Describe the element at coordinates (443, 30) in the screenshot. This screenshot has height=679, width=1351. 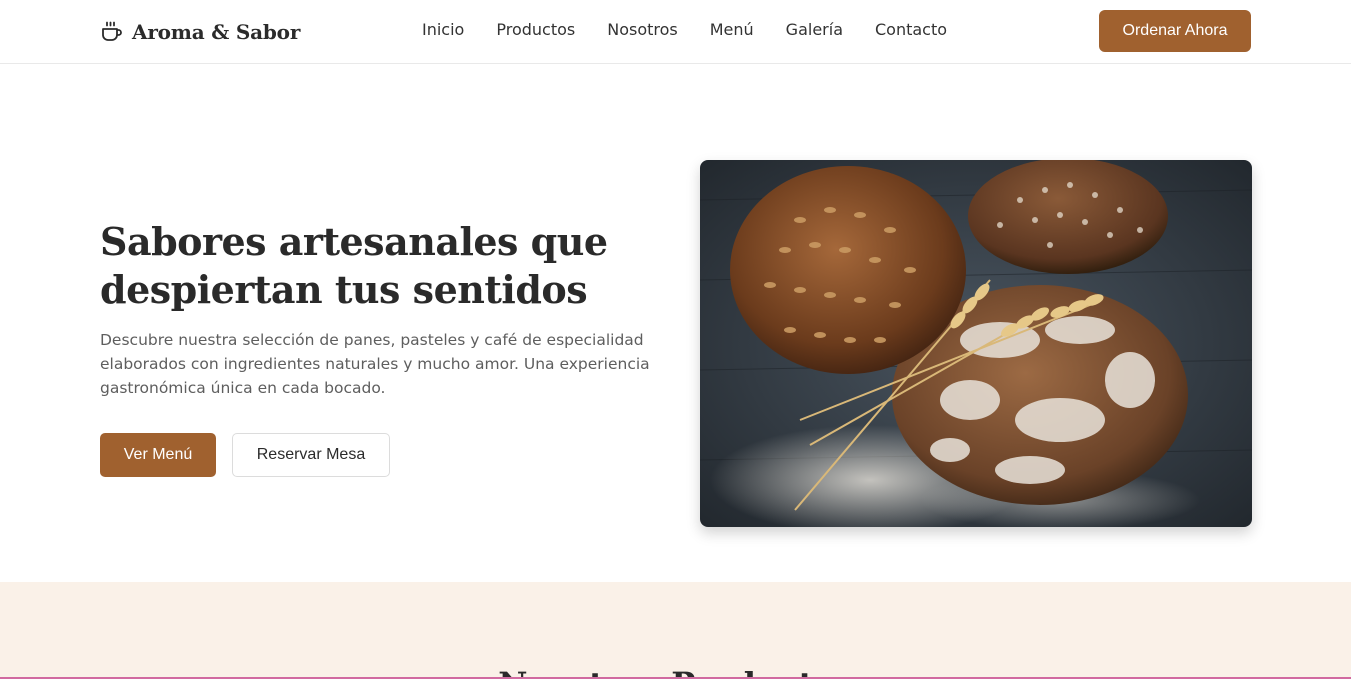
I see `nav-item-inicio: Inicio` at that location.